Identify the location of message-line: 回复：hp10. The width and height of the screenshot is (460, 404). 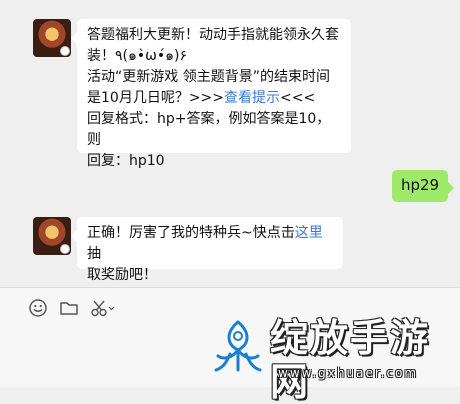
(126, 161).